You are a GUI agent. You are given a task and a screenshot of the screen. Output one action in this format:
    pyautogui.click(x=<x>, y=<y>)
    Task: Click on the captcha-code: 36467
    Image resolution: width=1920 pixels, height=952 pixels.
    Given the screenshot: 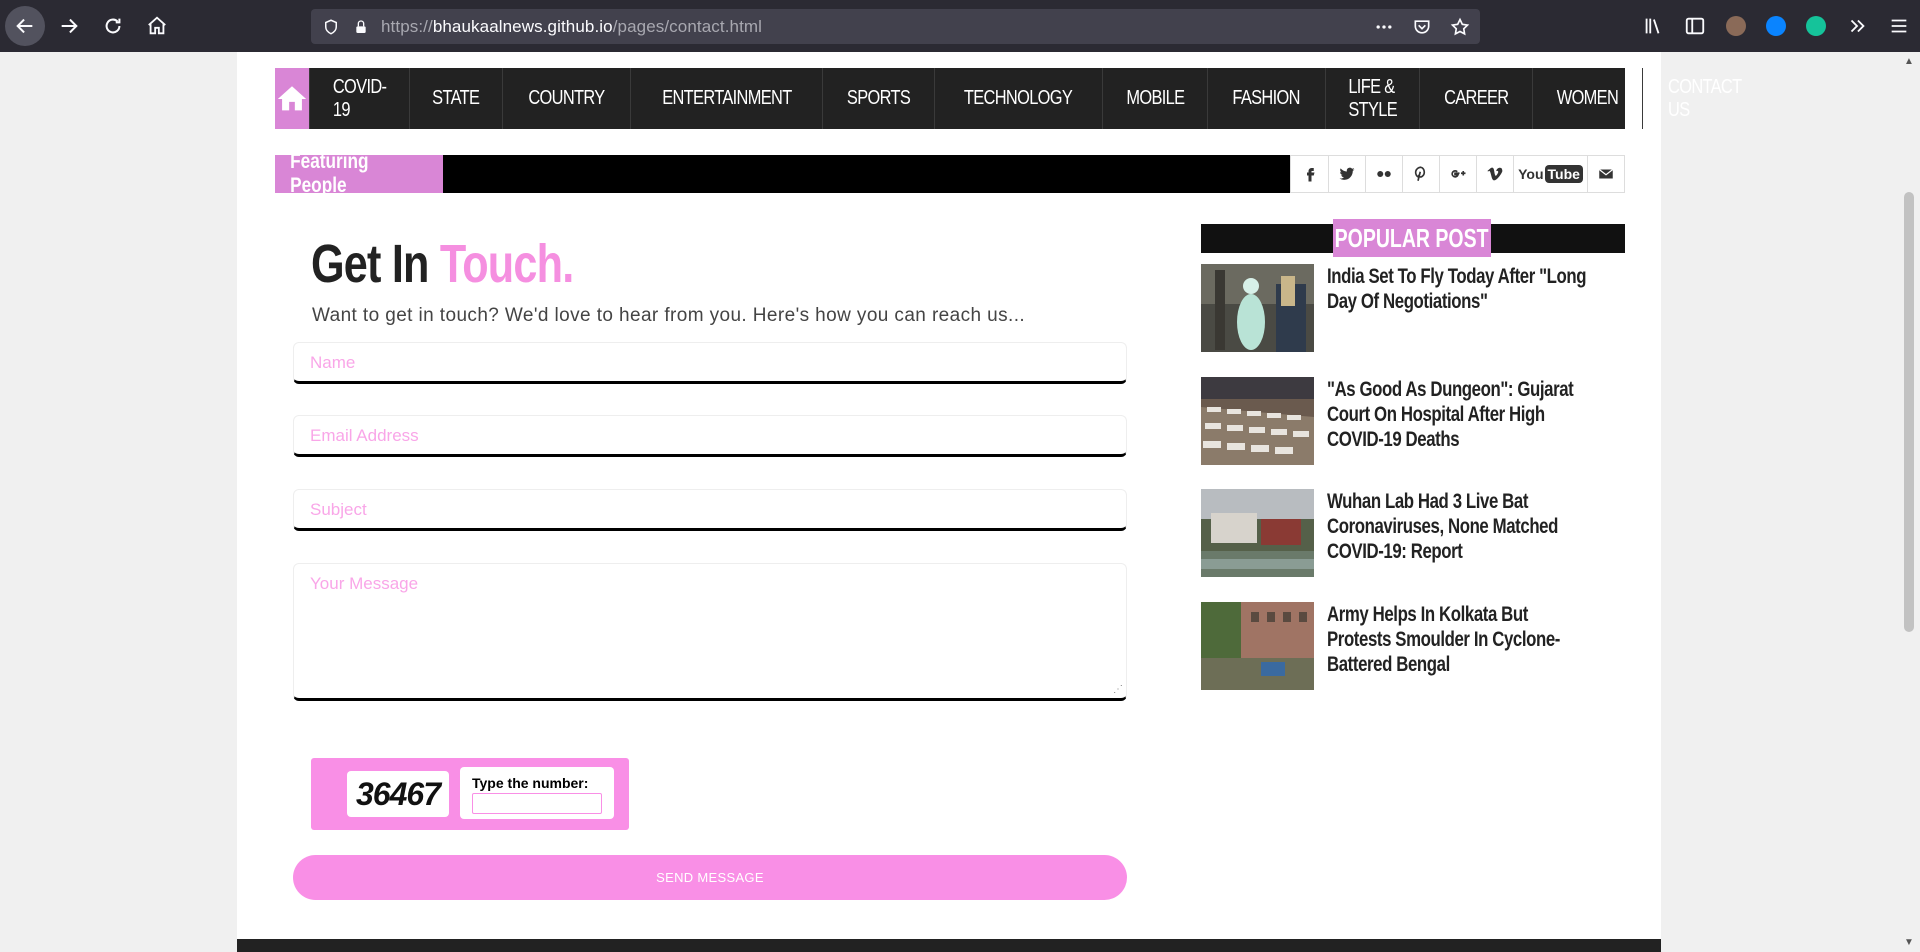 What is the action you would take?
    pyautogui.click(x=398, y=794)
    